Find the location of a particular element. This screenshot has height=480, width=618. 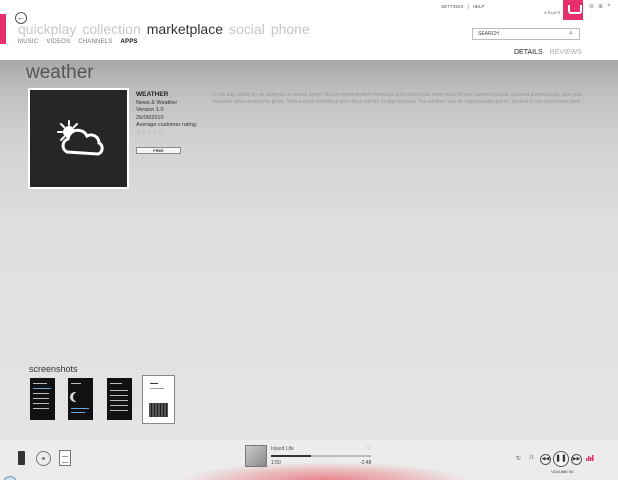

disc-burn-icon is located at coordinates (43, 458).